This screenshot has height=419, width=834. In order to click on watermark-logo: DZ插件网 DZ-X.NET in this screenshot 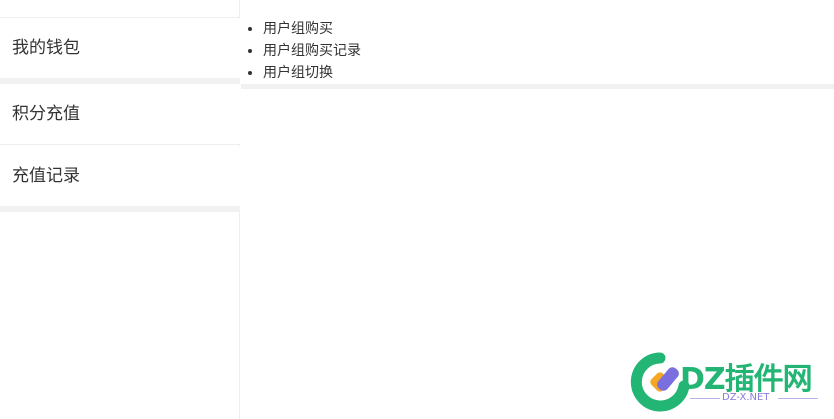, I will do `click(730, 382)`.